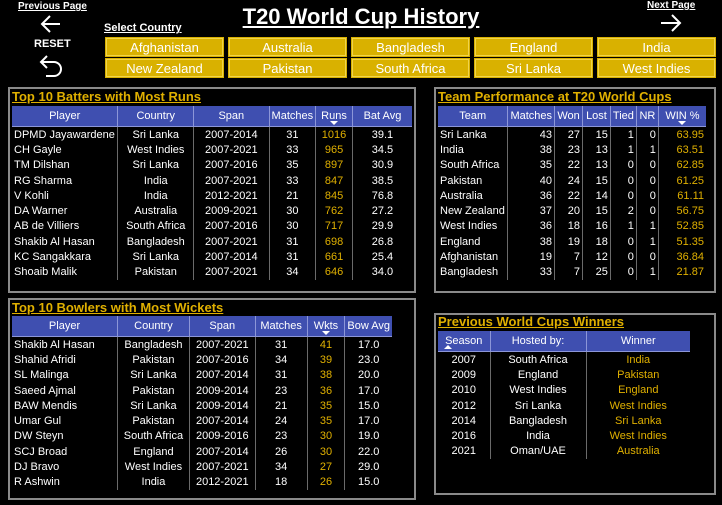  Describe the element at coordinates (564, 436) in the screenshot. I see `winners-row: 2016 India West Indies` at that location.